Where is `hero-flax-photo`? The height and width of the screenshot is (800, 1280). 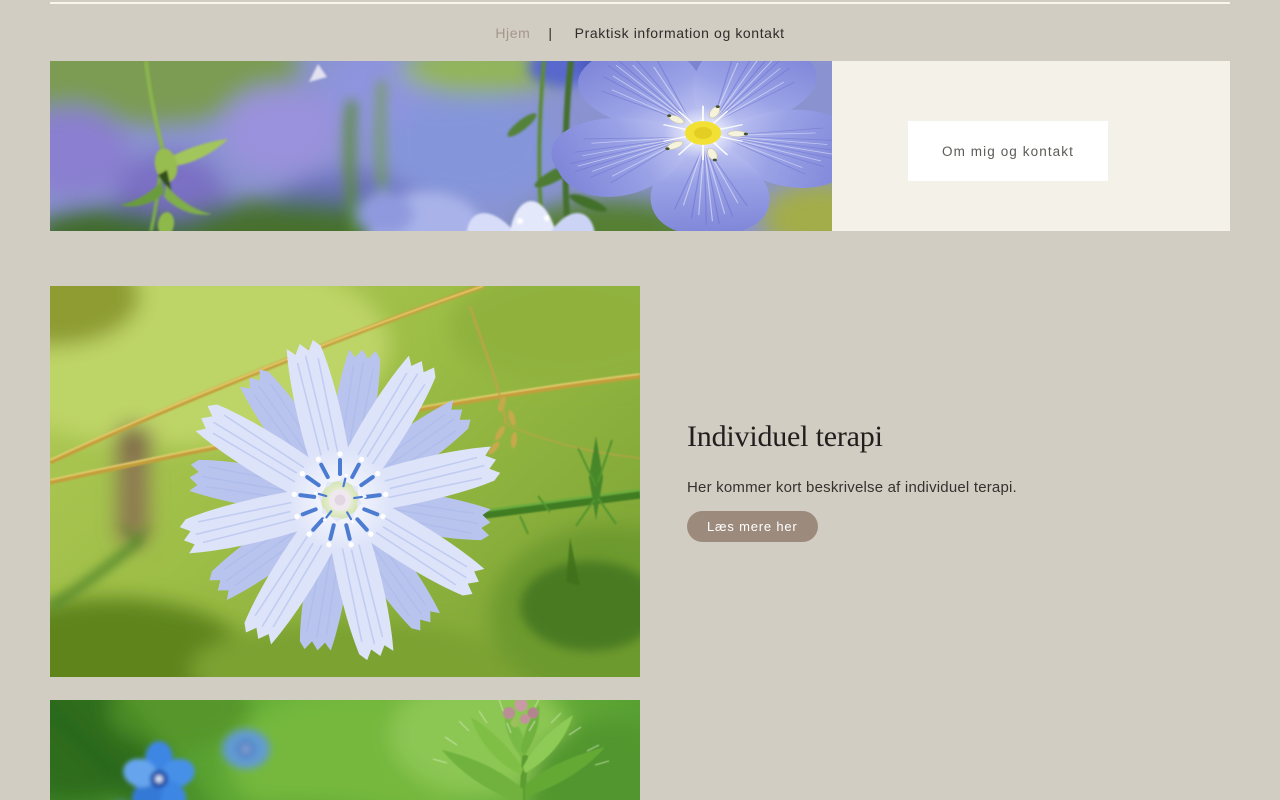
hero-flax-photo is located at coordinates (441, 146).